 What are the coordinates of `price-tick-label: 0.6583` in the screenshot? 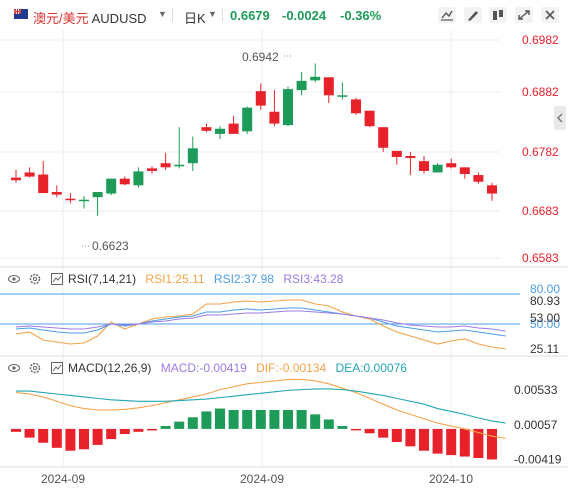 It's located at (540, 258).